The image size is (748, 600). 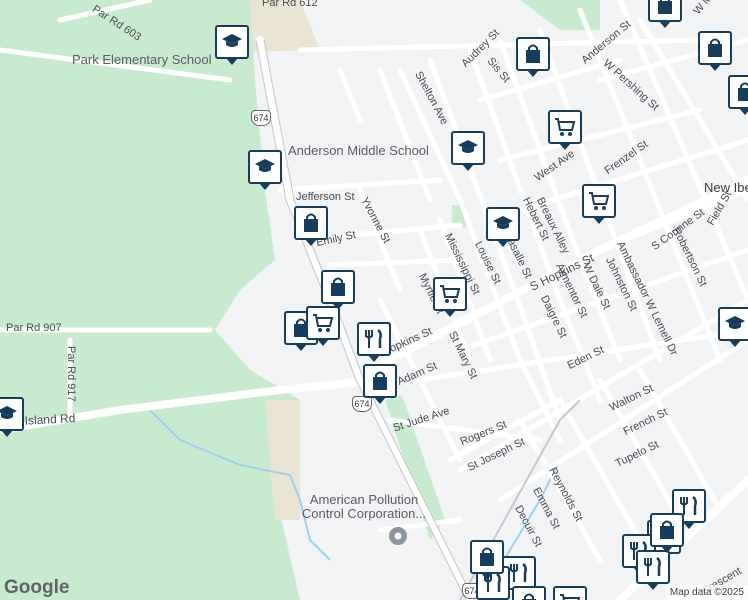 I want to click on place-label-new-iberia: New Iberia, so click(x=726, y=187).